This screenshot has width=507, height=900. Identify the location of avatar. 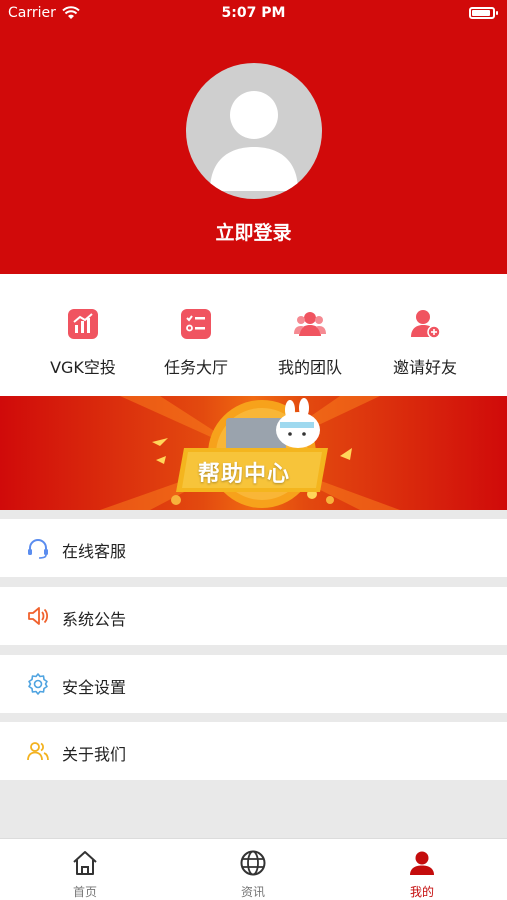
(254, 131).